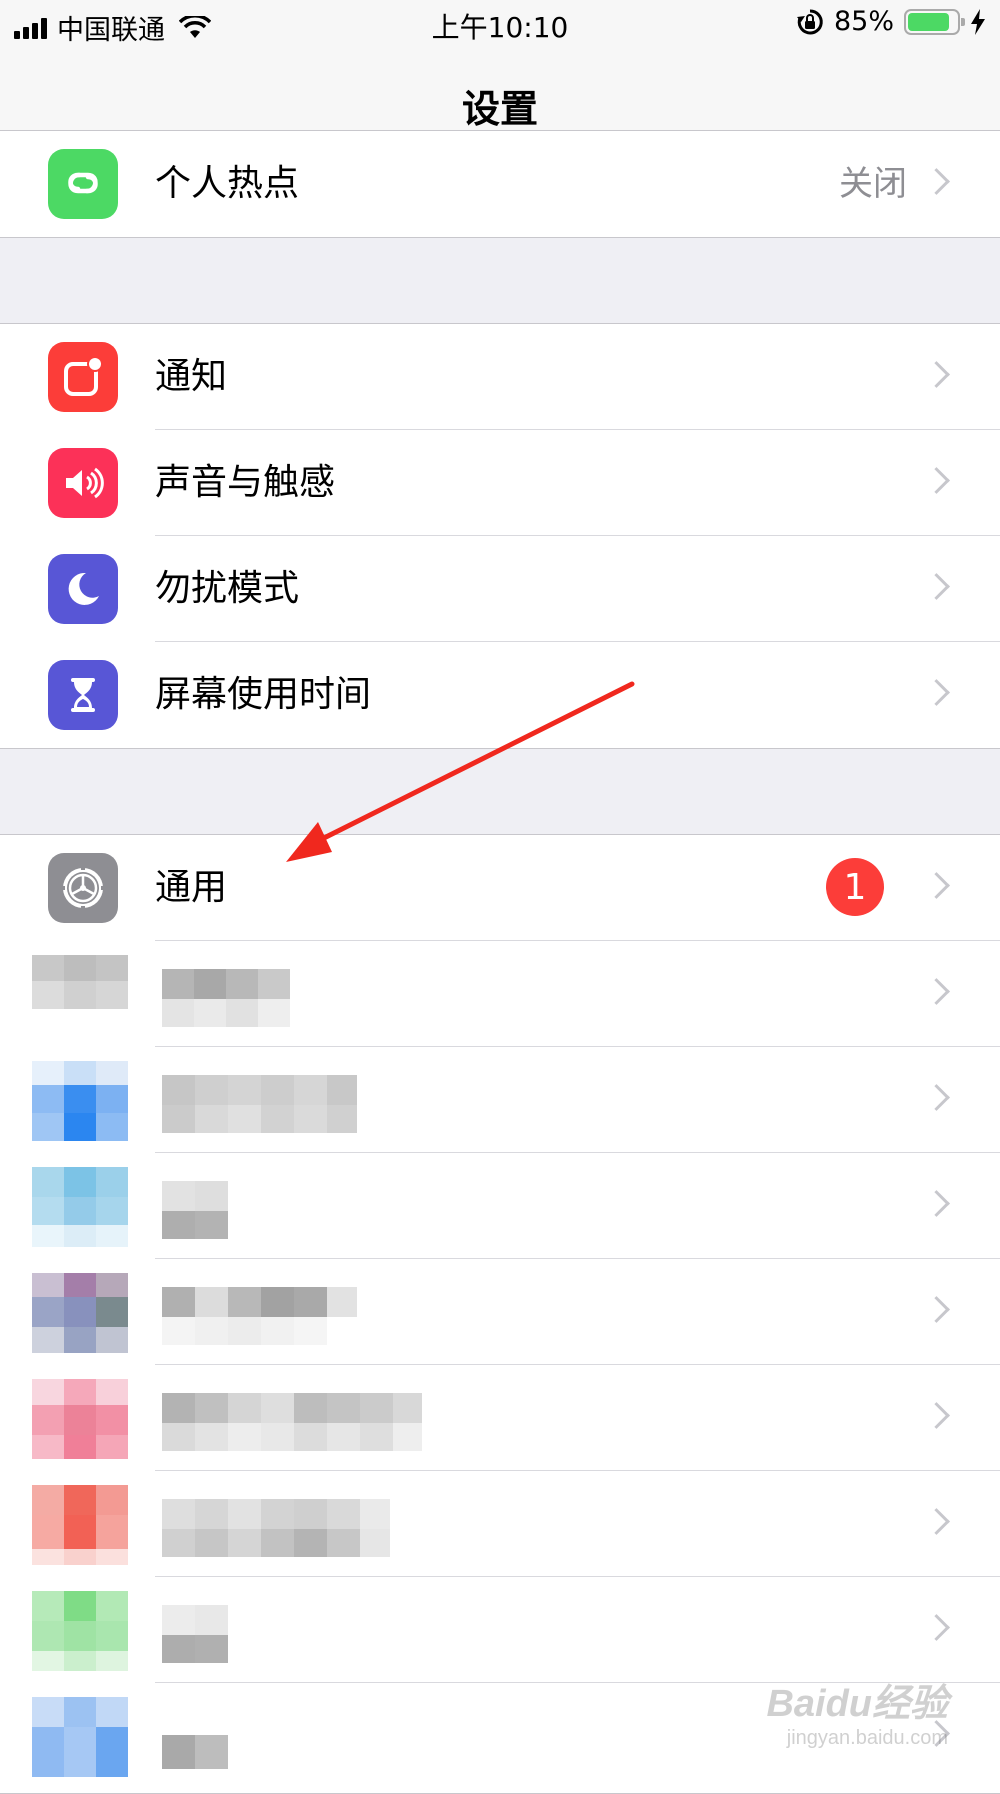 This screenshot has height=1794, width=1000. Describe the element at coordinates (809, 21) in the screenshot. I see `rotation-lock-icon` at that location.